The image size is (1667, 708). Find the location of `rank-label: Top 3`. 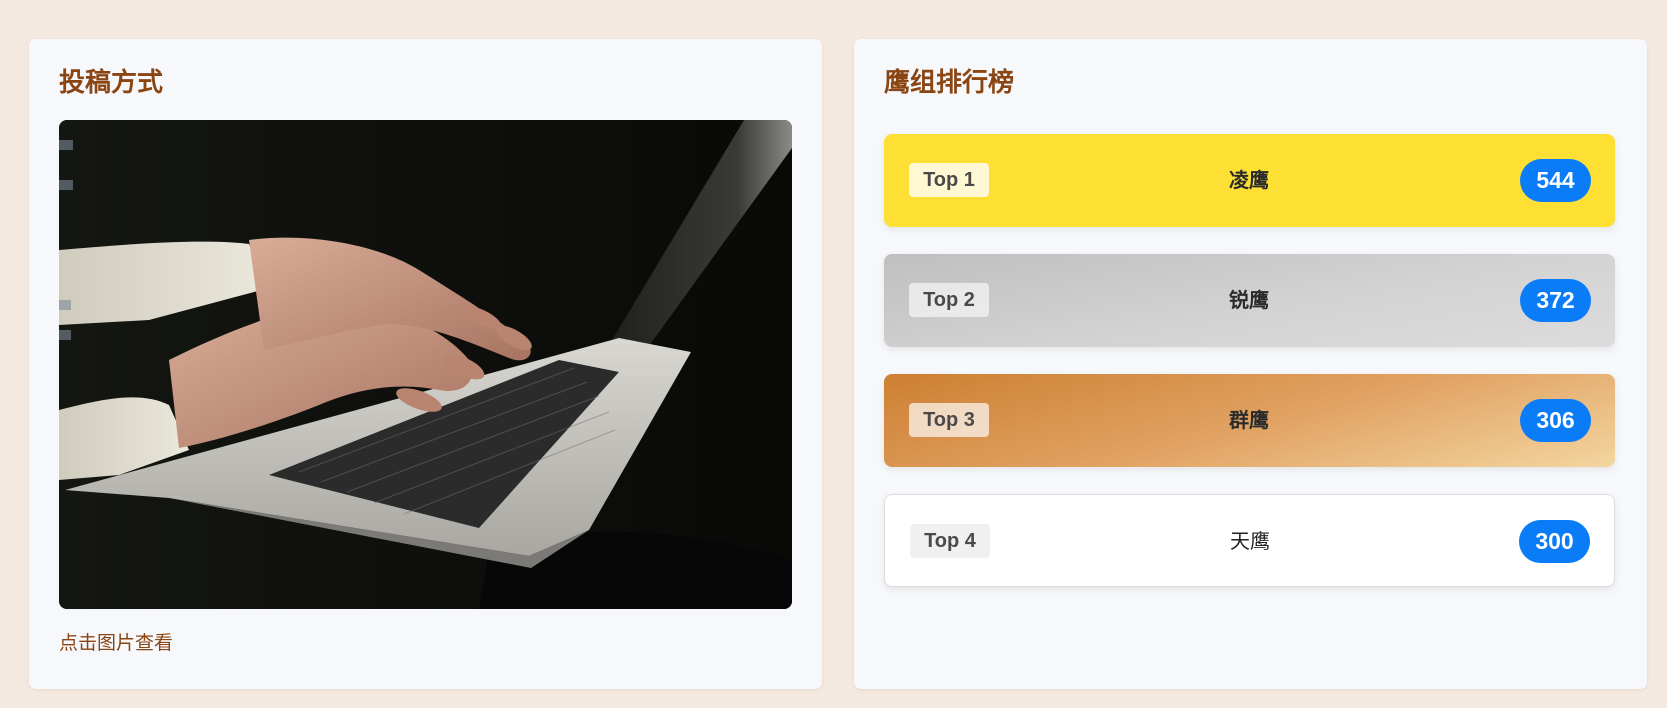

rank-label: Top 3 is located at coordinates (949, 420).